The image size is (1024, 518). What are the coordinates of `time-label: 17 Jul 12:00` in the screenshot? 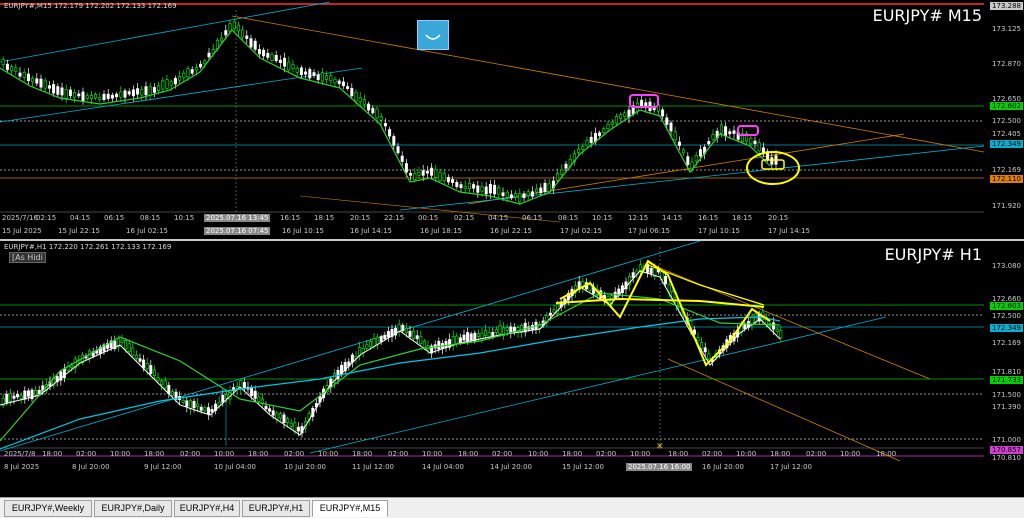 It's located at (791, 467).